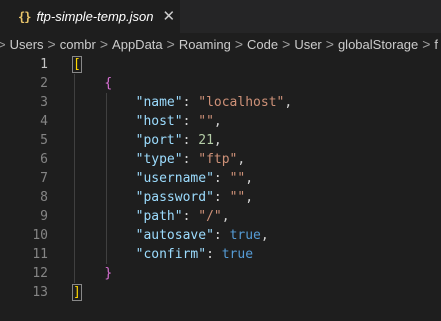 Image resolution: width=441 pixels, height=321 pixels. What do you see at coordinates (44, 102) in the screenshot?
I see `line-number: 3` at bounding box center [44, 102].